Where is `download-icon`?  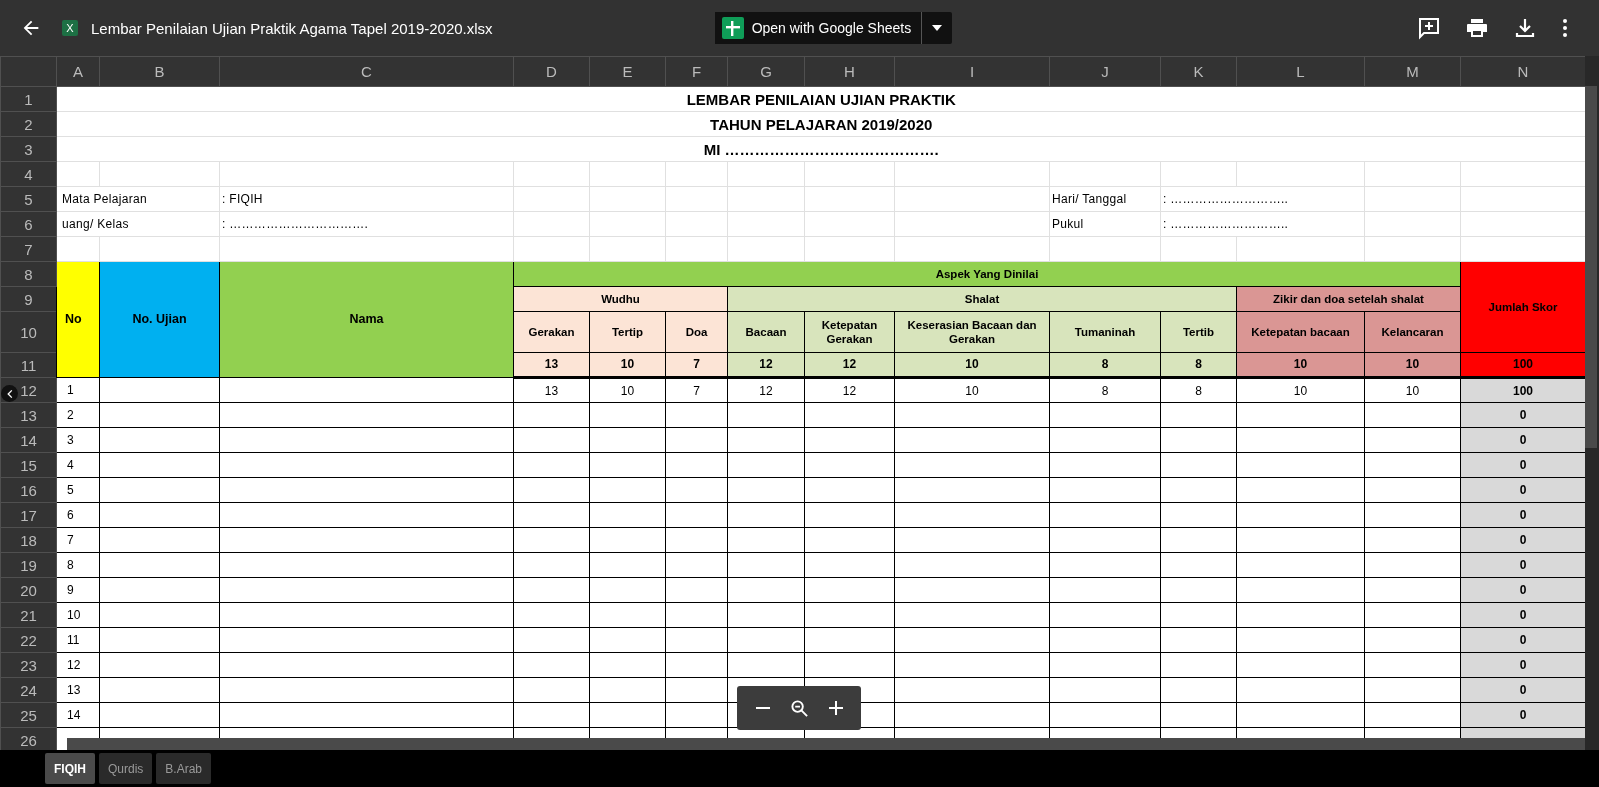 download-icon is located at coordinates (1525, 28).